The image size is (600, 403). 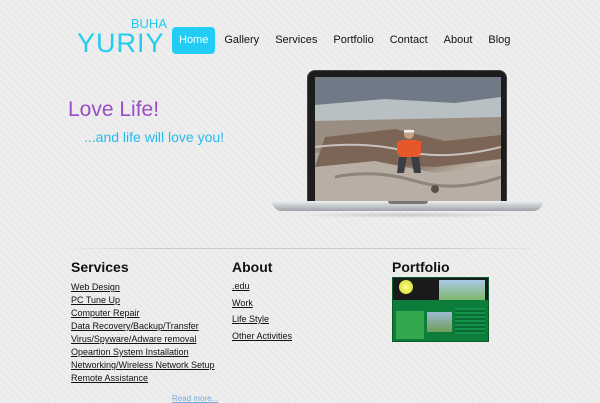 I want to click on river-photo, so click(x=408, y=139).